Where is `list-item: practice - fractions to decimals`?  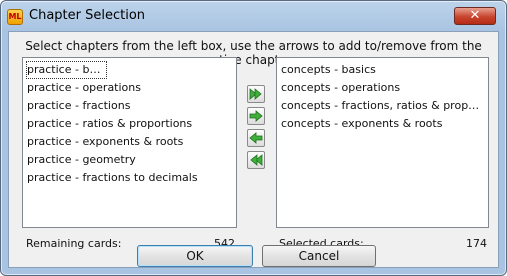
list-item: practice - fractions to decimals is located at coordinates (129, 178).